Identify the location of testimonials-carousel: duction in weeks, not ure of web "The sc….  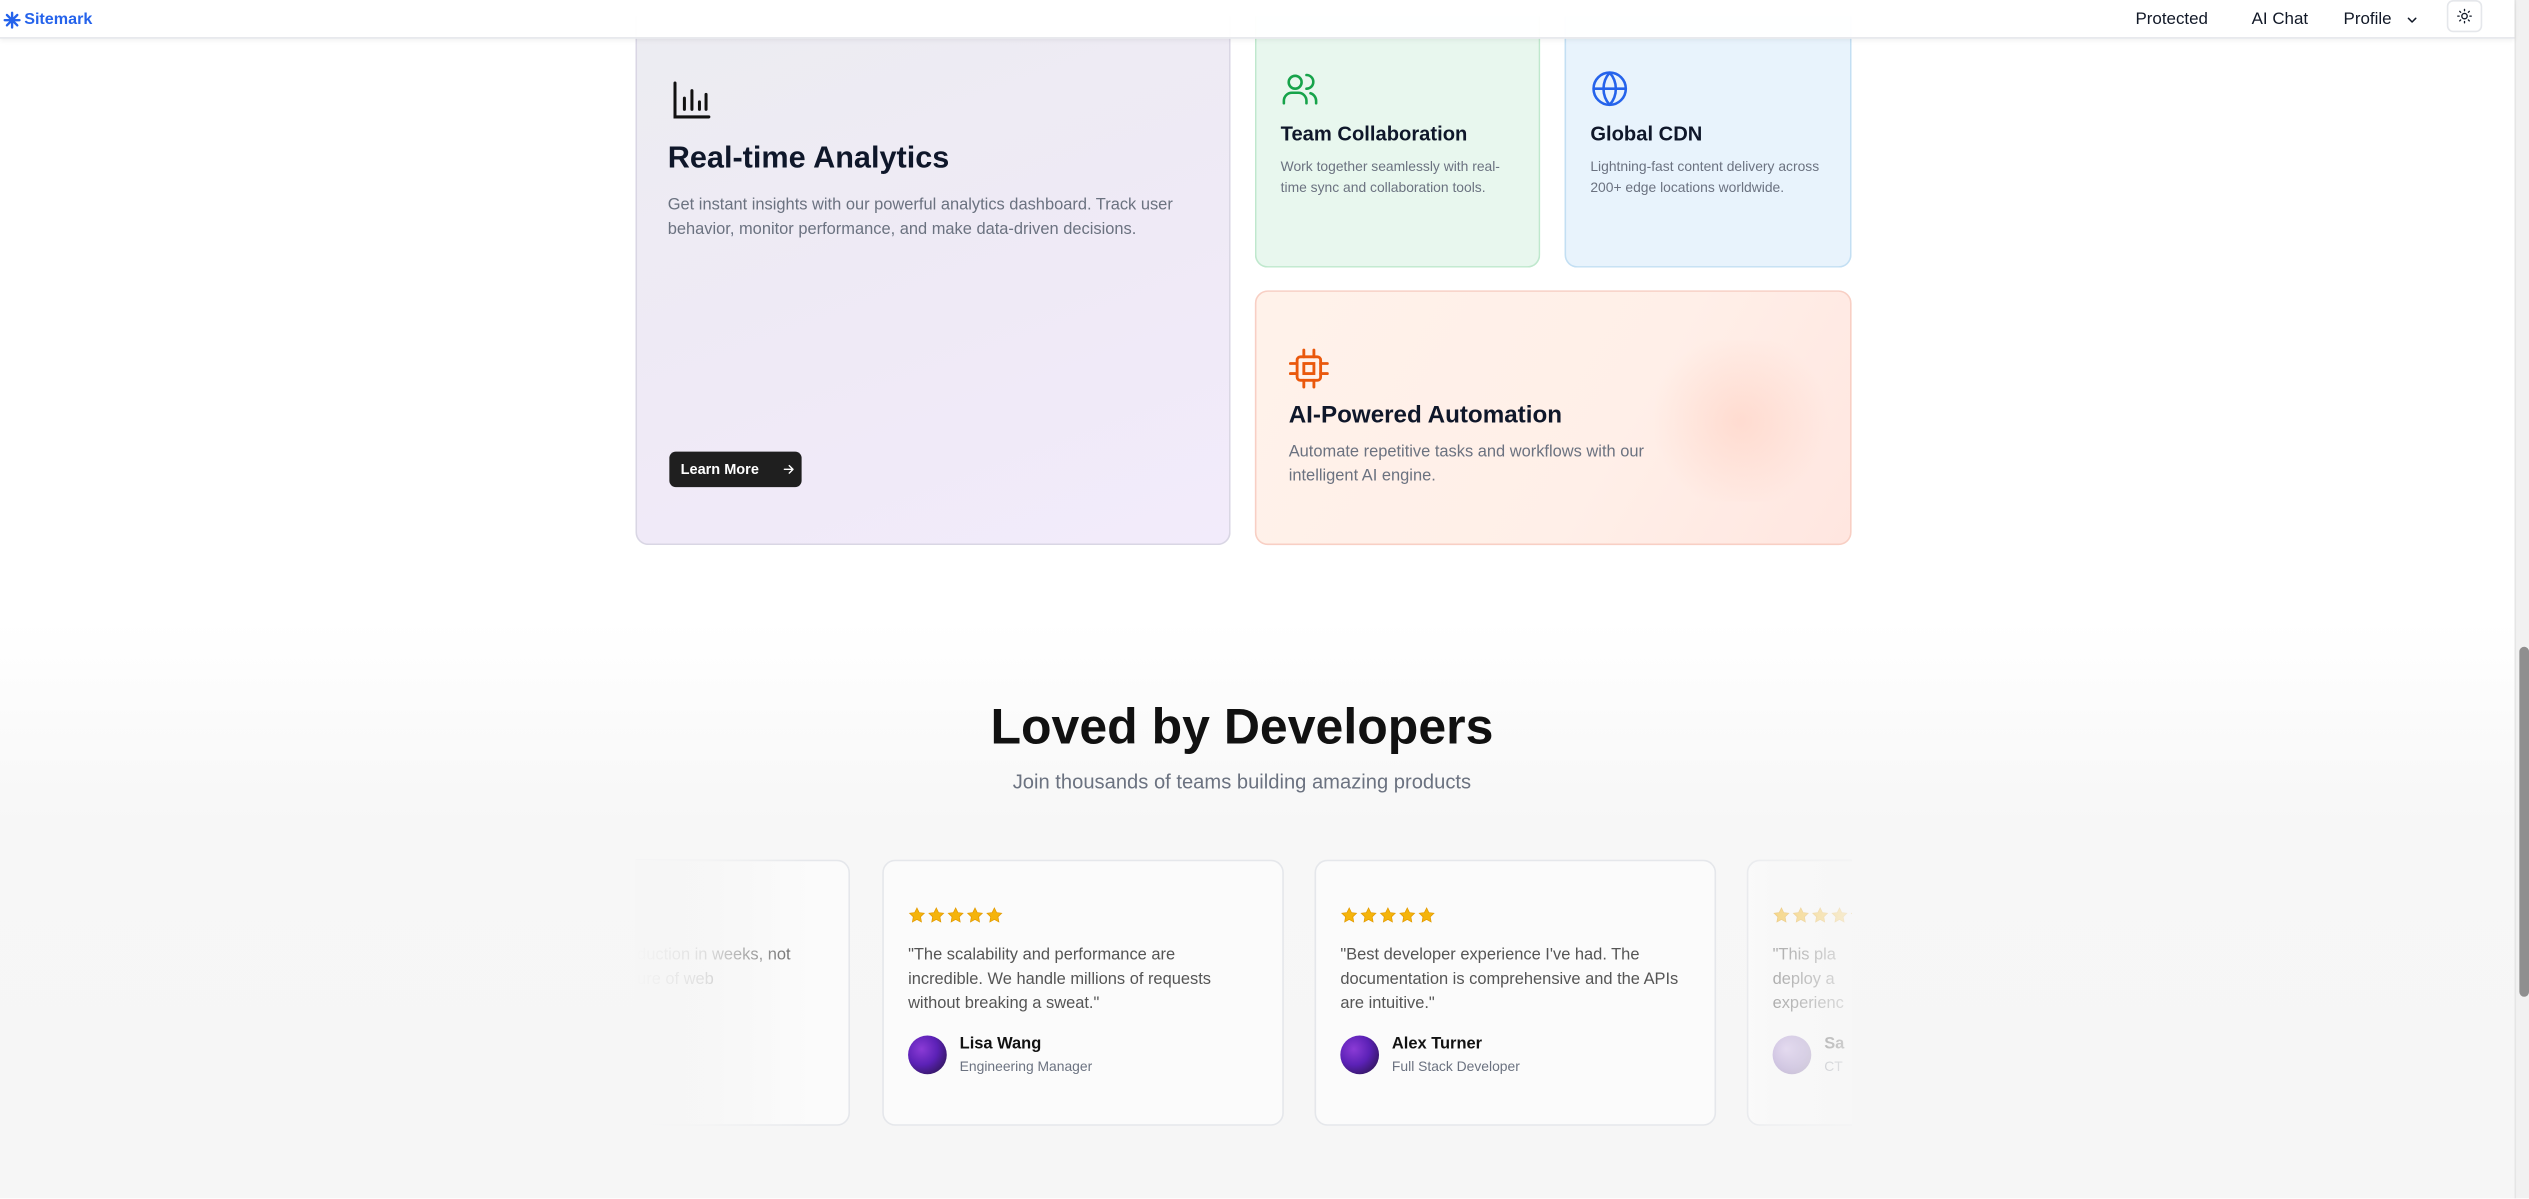
(1243, 996).